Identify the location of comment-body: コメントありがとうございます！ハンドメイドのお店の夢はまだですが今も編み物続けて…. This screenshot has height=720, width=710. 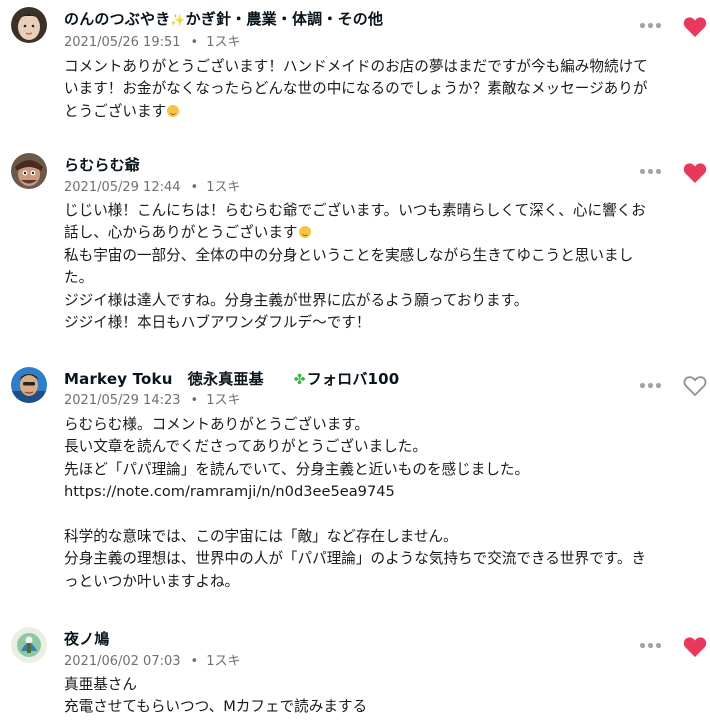
(384, 89).